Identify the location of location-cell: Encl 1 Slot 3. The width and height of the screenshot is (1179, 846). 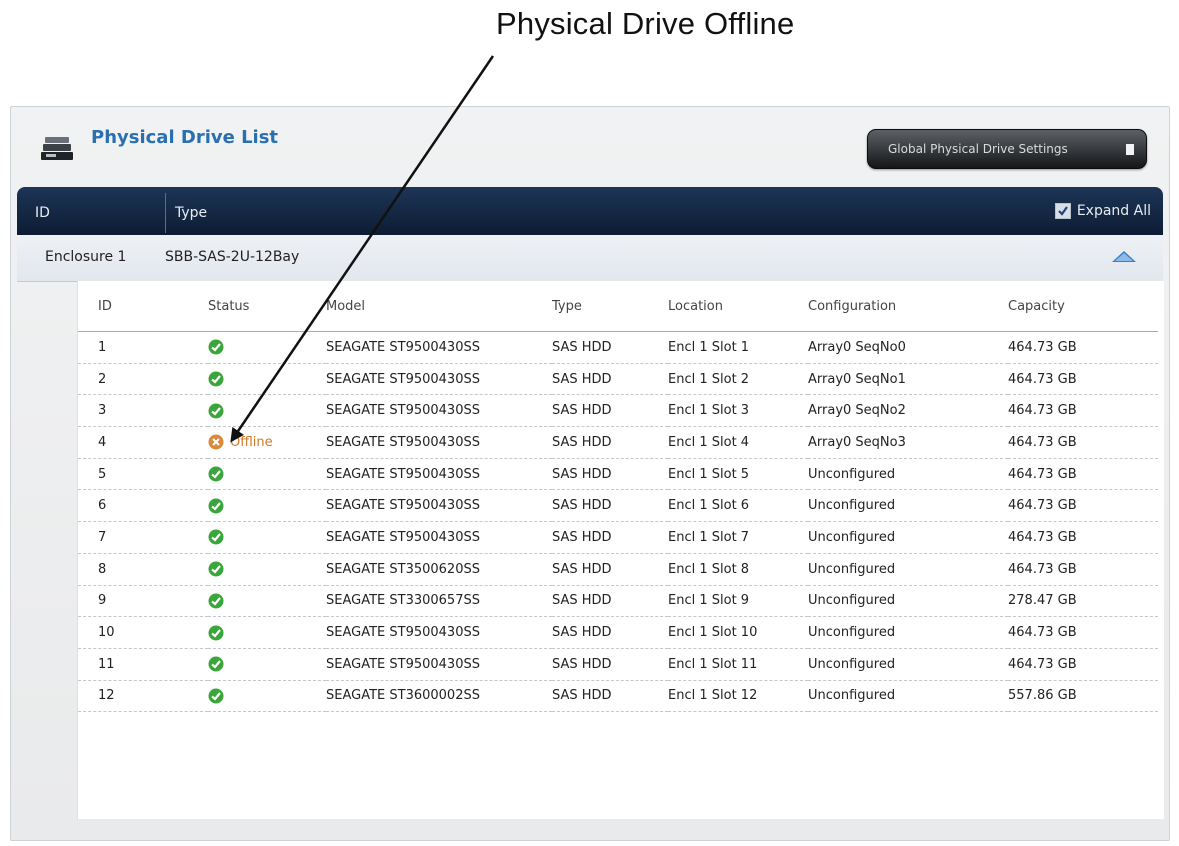
(738, 411).